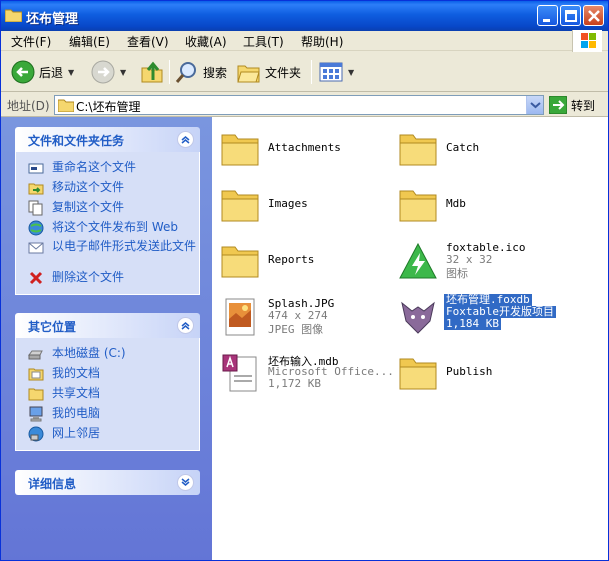  What do you see at coordinates (570, 15) in the screenshot?
I see `maximize-button` at bounding box center [570, 15].